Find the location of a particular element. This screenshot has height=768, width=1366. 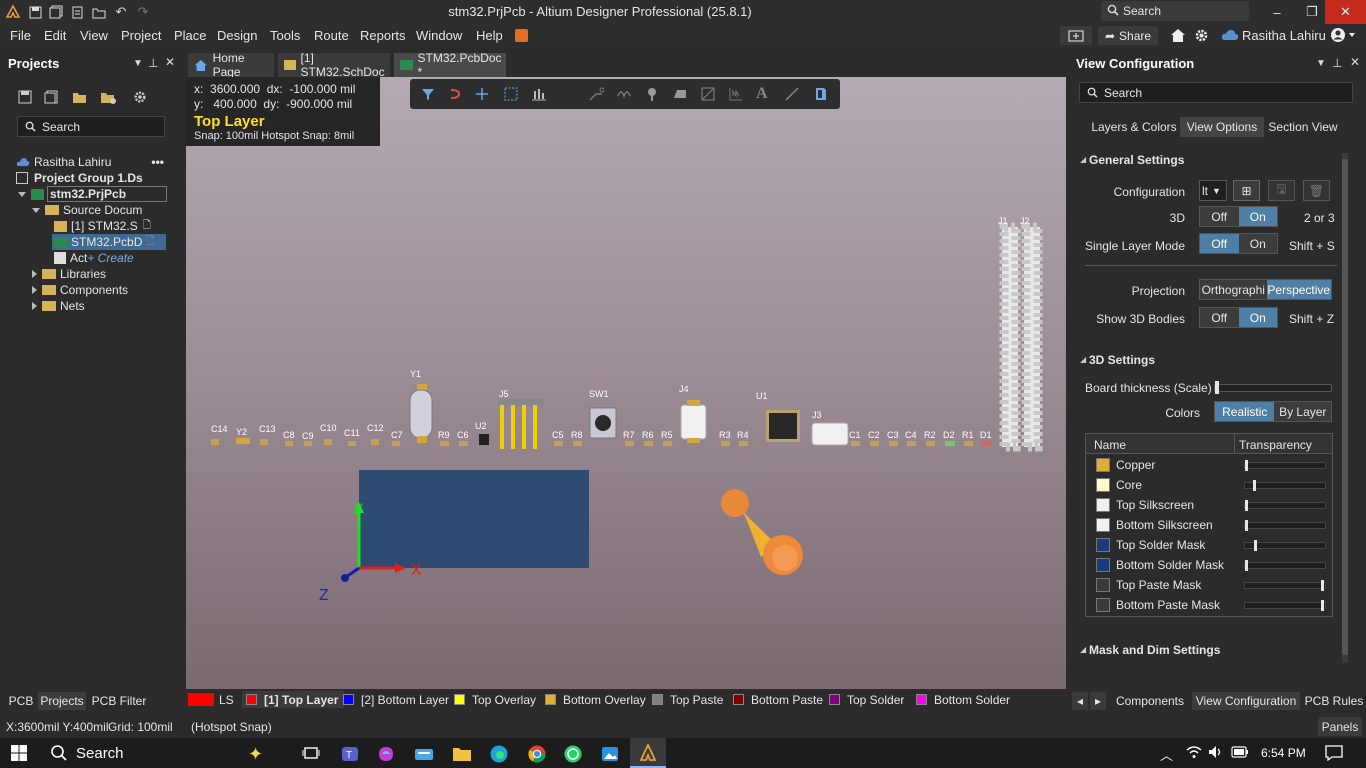

search-icon is located at coordinates (60, 754).